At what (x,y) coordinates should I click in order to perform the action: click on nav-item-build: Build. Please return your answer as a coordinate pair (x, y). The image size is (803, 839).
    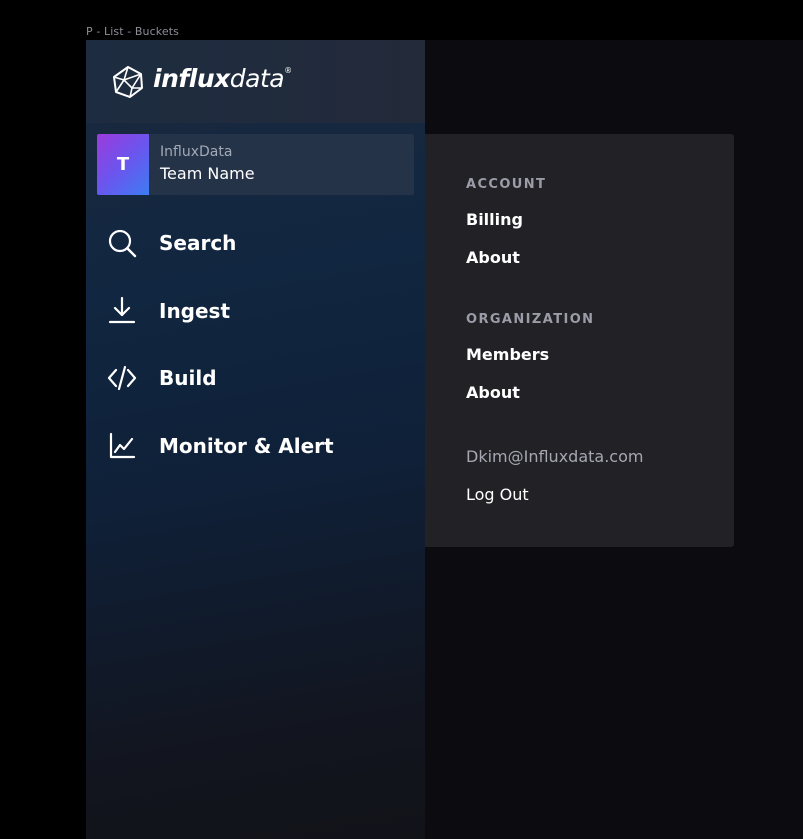
    Looking at the image, I should click on (255, 377).